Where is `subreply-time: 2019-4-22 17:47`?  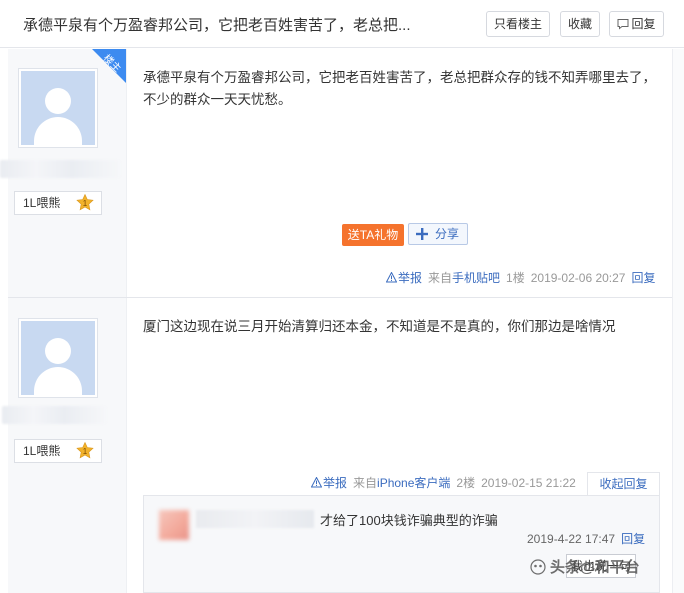
subreply-time: 2019-4-22 17:47 is located at coordinates (571, 539).